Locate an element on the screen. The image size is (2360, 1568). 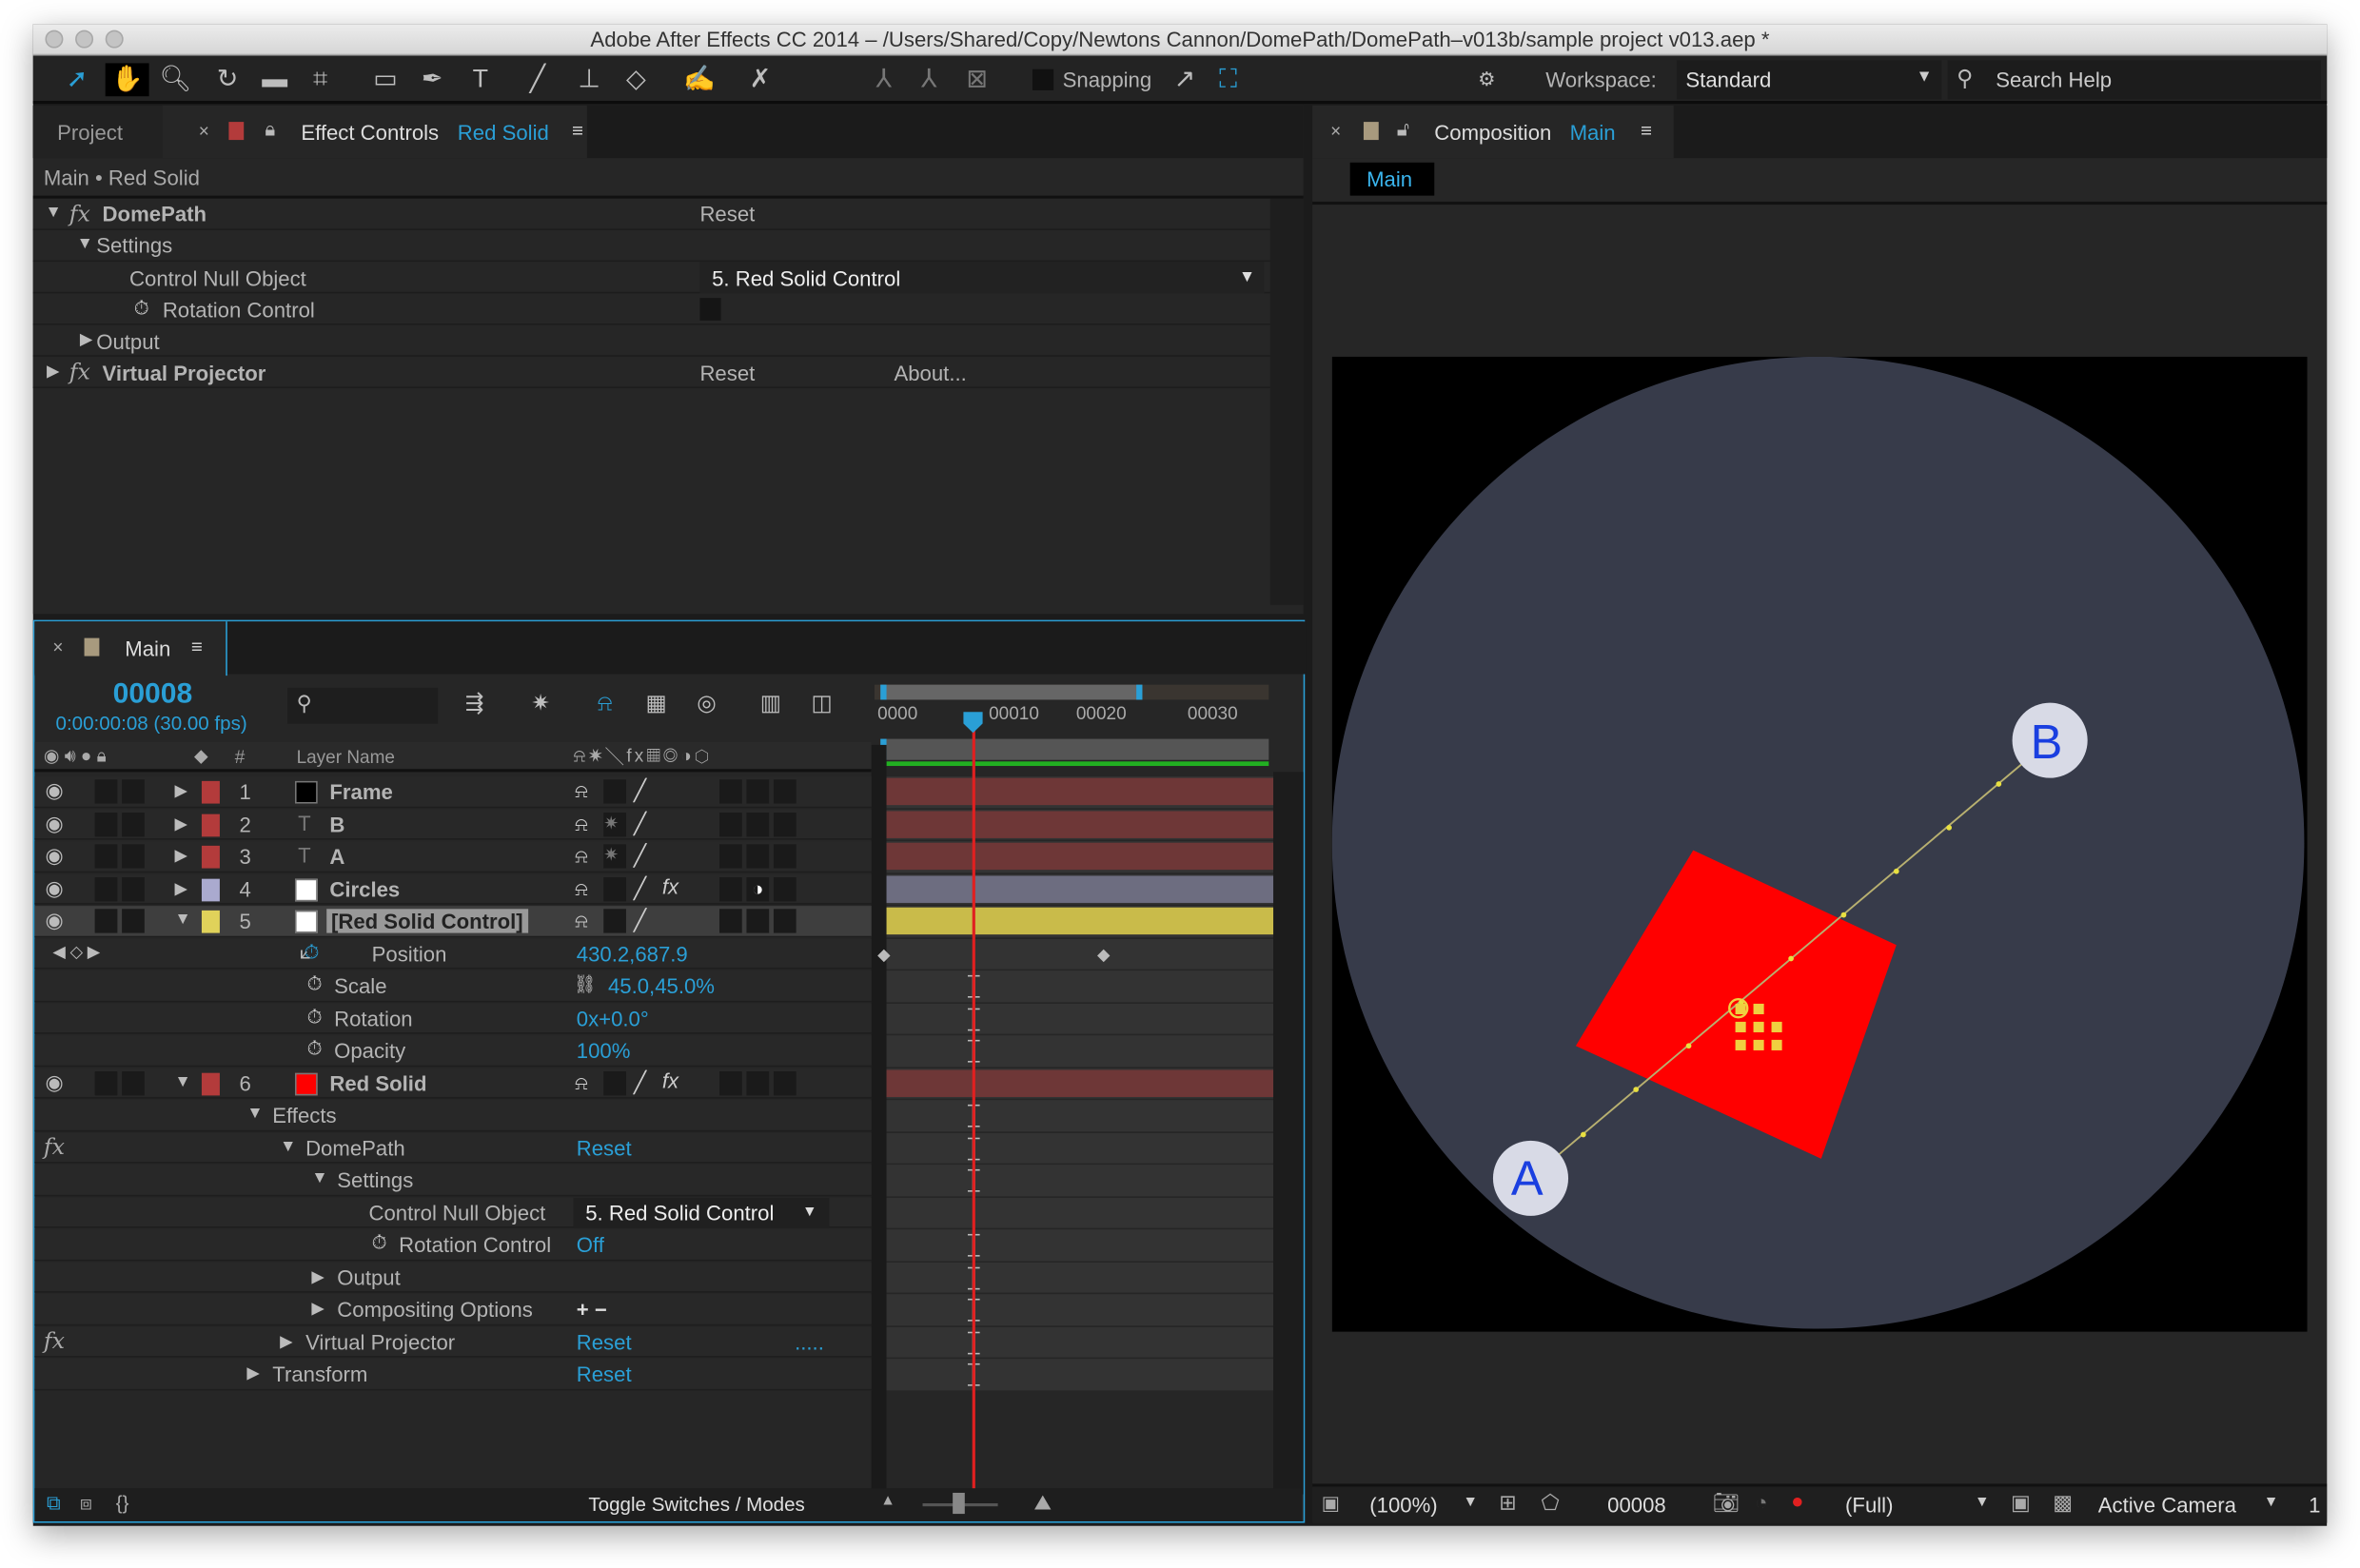
workspace-settings-icon: ⚙ is located at coordinates (1487, 79).